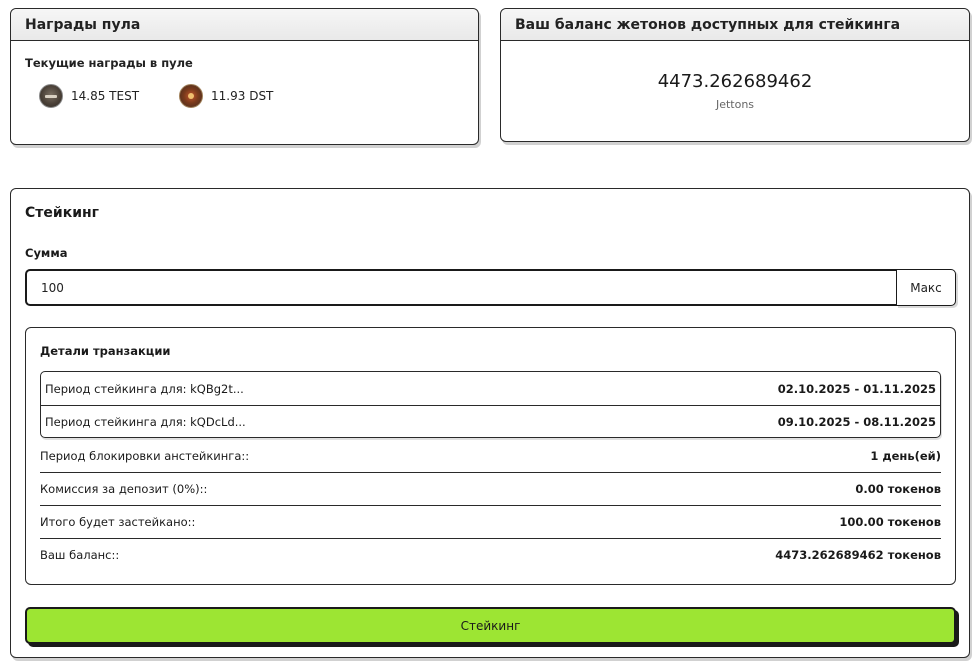 The height and width of the screenshot is (668, 980). Describe the element at coordinates (124, 489) in the screenshot. I see `row-label: Комиссия за депозит (0%)::` at that location.